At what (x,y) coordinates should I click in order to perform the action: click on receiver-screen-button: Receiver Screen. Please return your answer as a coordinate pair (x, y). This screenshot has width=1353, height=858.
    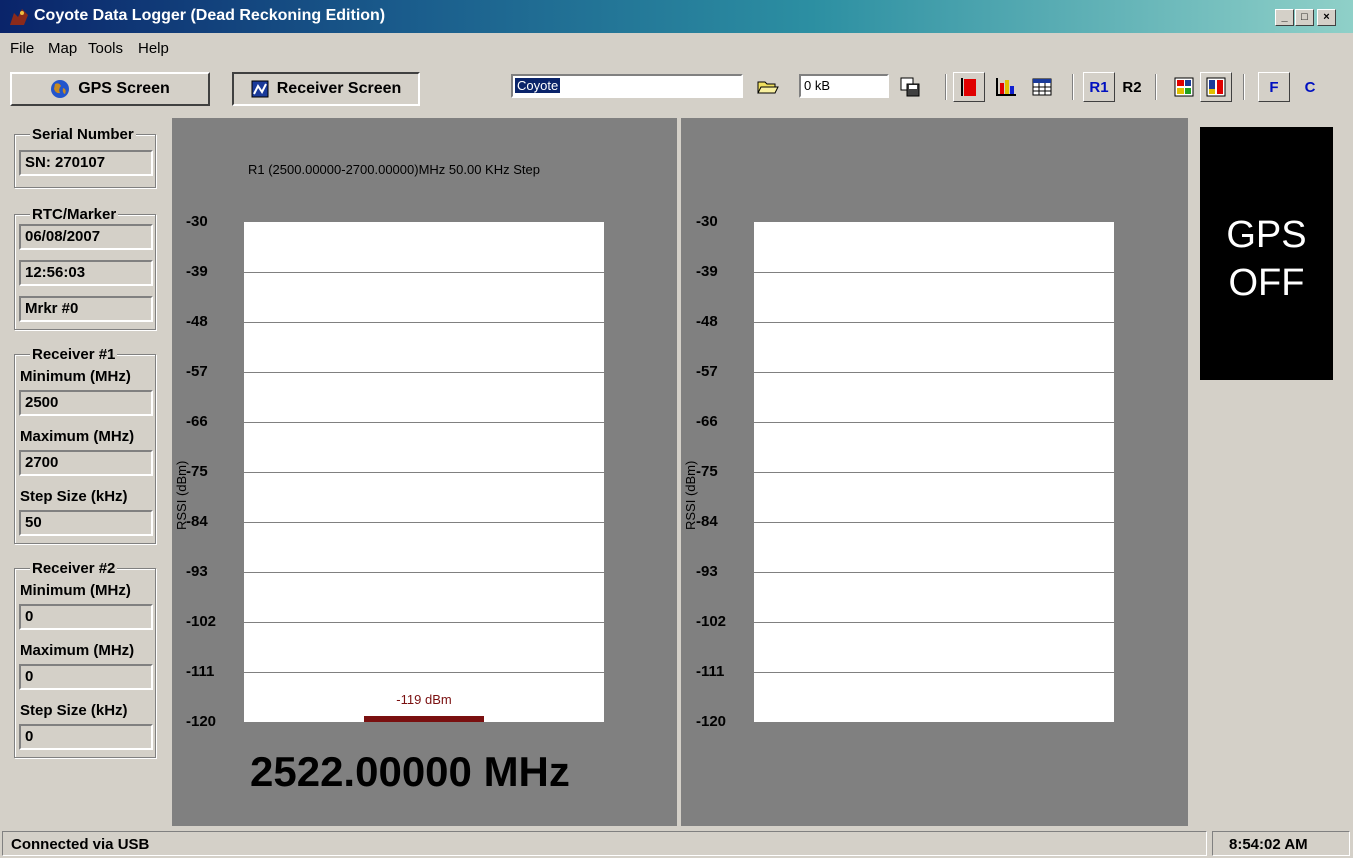
    Looking at the image, I should click on (326, 89).